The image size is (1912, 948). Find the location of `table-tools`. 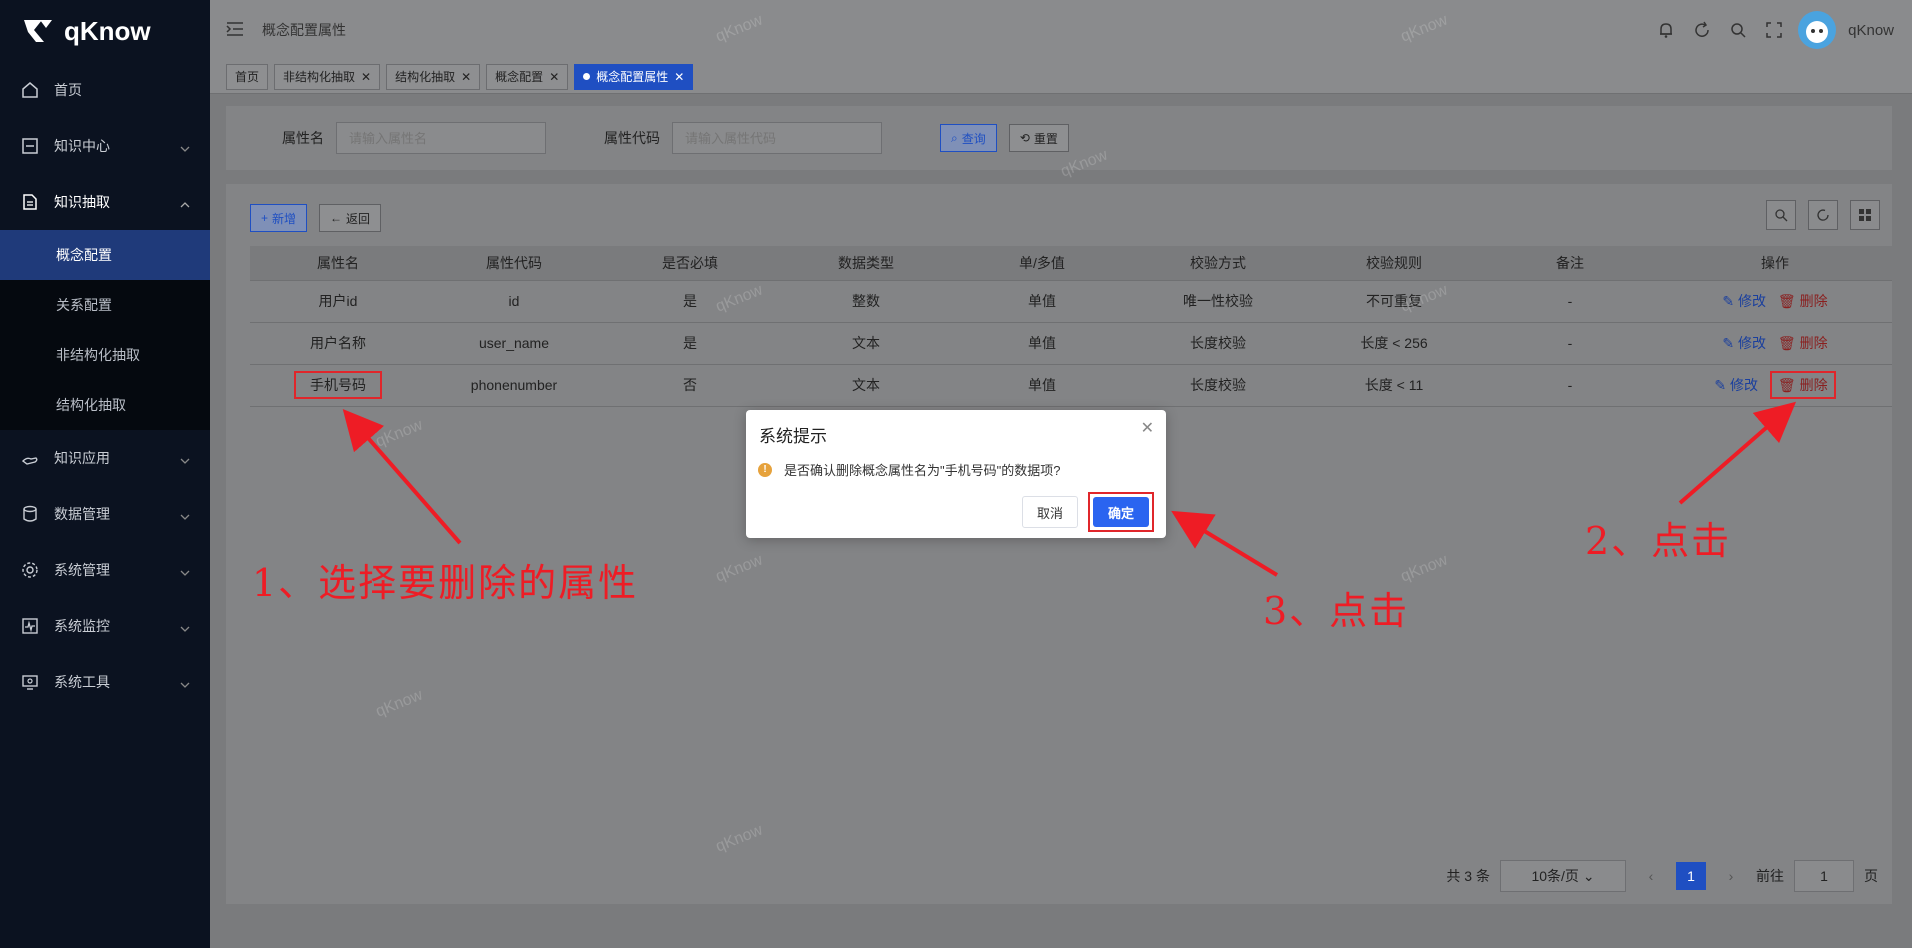

table-tools is located at coordinates (1823, 215).